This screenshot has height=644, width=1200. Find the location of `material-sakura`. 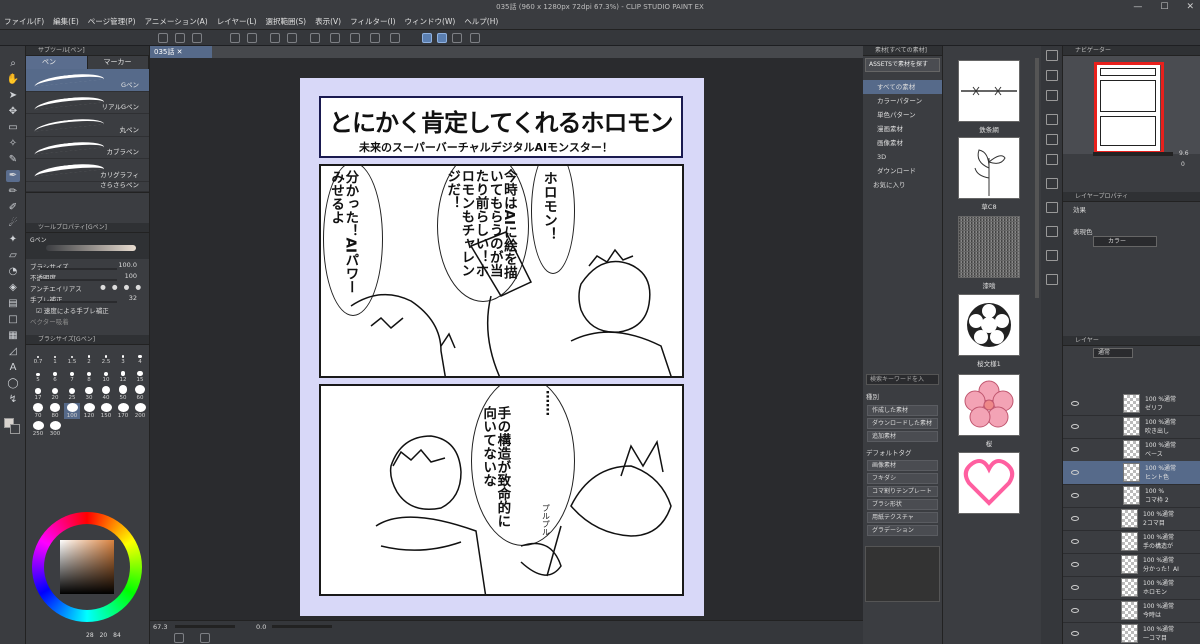

material-sakura is located at coordinates (989, 405).